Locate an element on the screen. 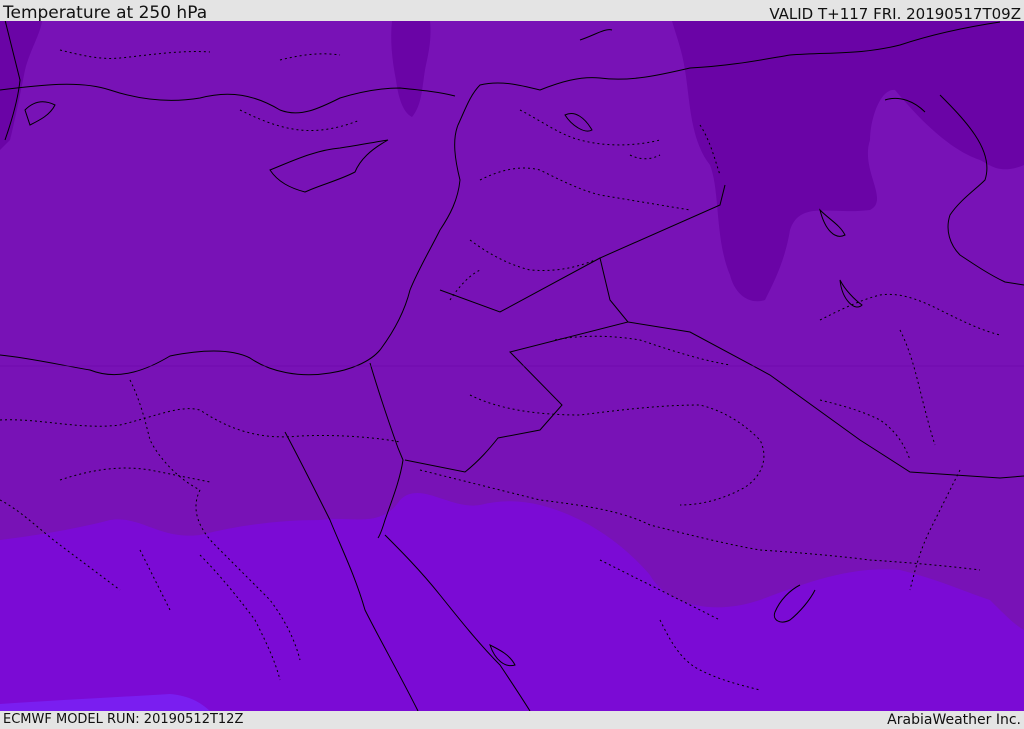 Image resolution: width=1024 pixels, height=729 pixels. model-run-label: ECMWF MODEL RUN: 20190512T12Z is located at coordinates (123, 719).